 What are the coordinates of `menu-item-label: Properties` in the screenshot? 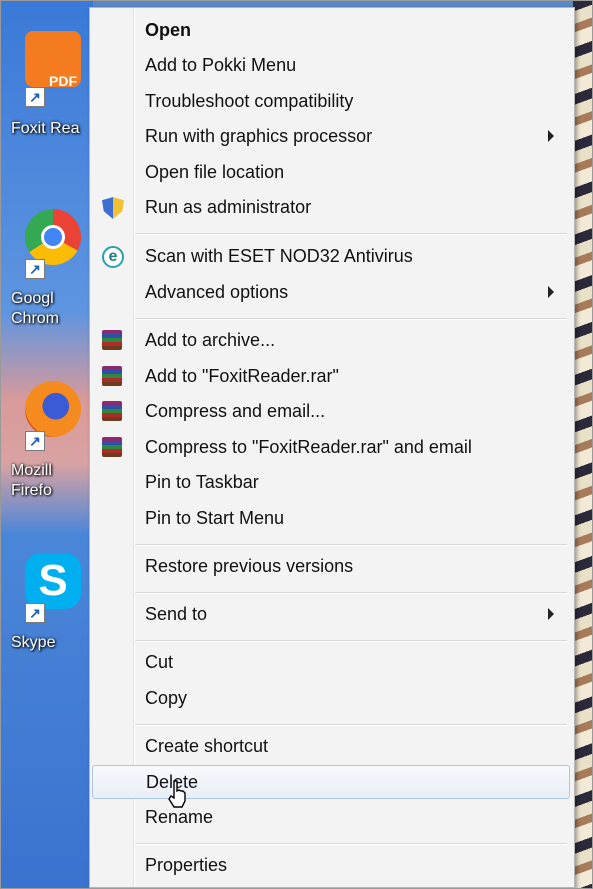 It's located at (186, 865).